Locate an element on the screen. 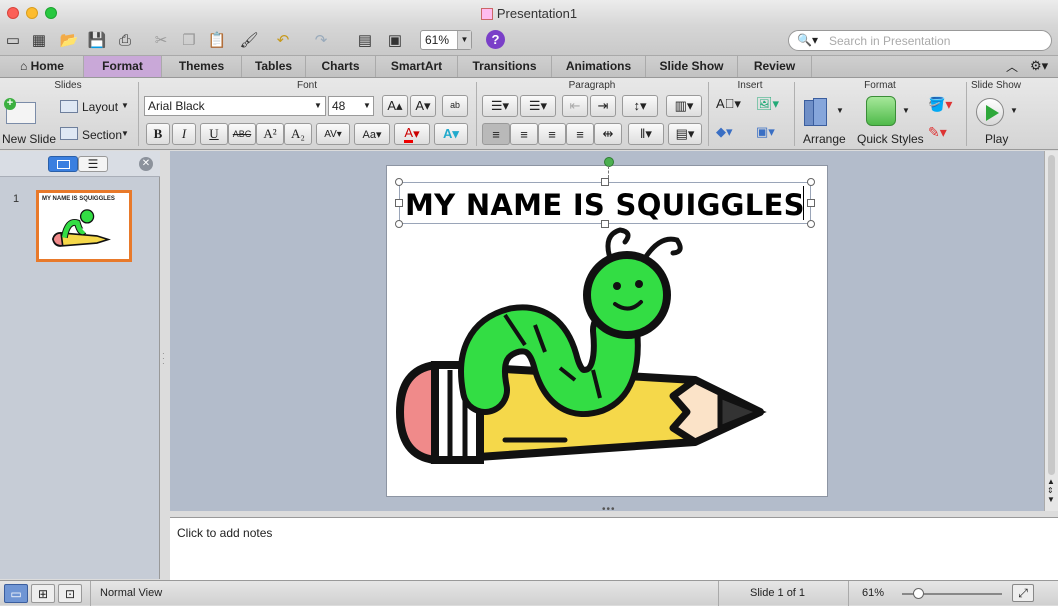 The image size is (1058, 606). tab-review: Review is located at coordinates (775, 66).